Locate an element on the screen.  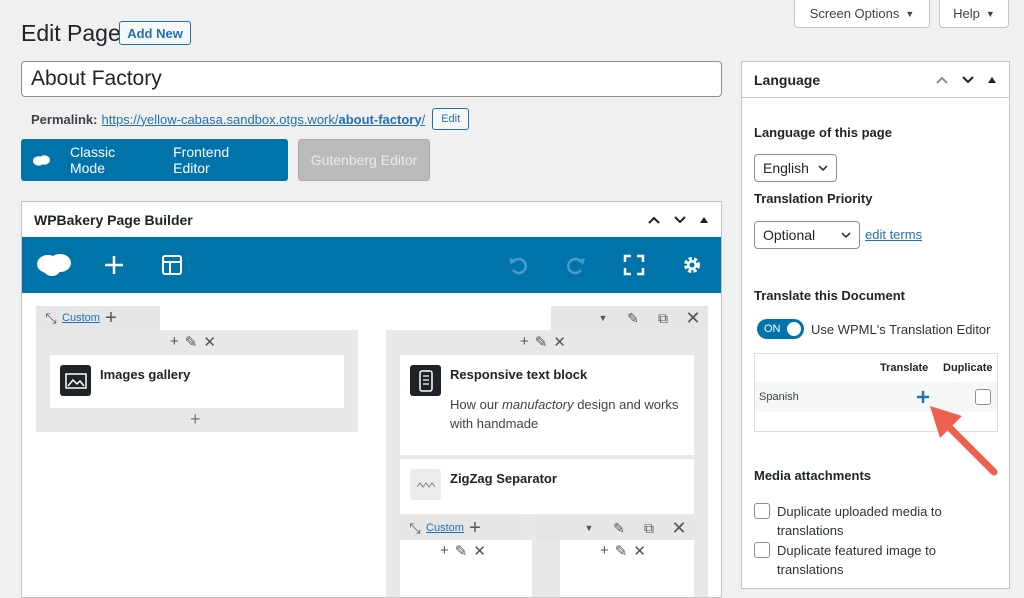
inner-column-right: + ✎ ✕ is located at coordinates (627, 568).